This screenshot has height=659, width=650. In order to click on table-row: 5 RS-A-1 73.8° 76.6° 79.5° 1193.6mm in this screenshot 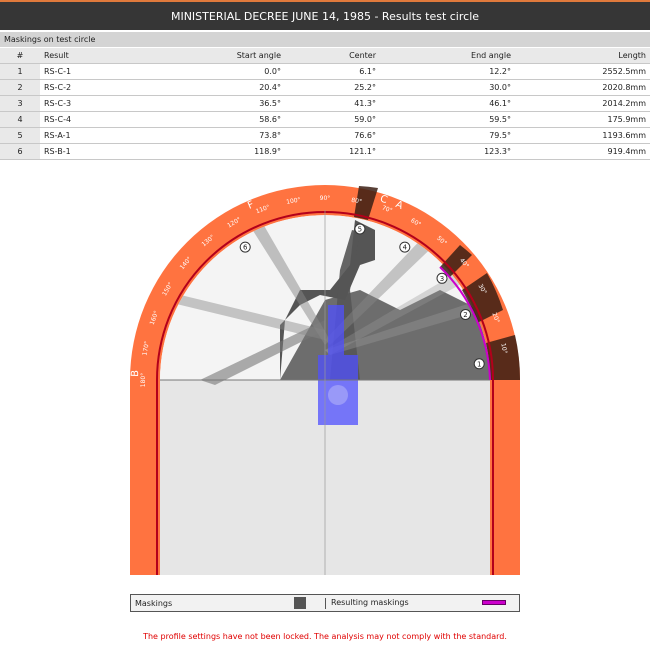, I will do `click(325, 135)`.